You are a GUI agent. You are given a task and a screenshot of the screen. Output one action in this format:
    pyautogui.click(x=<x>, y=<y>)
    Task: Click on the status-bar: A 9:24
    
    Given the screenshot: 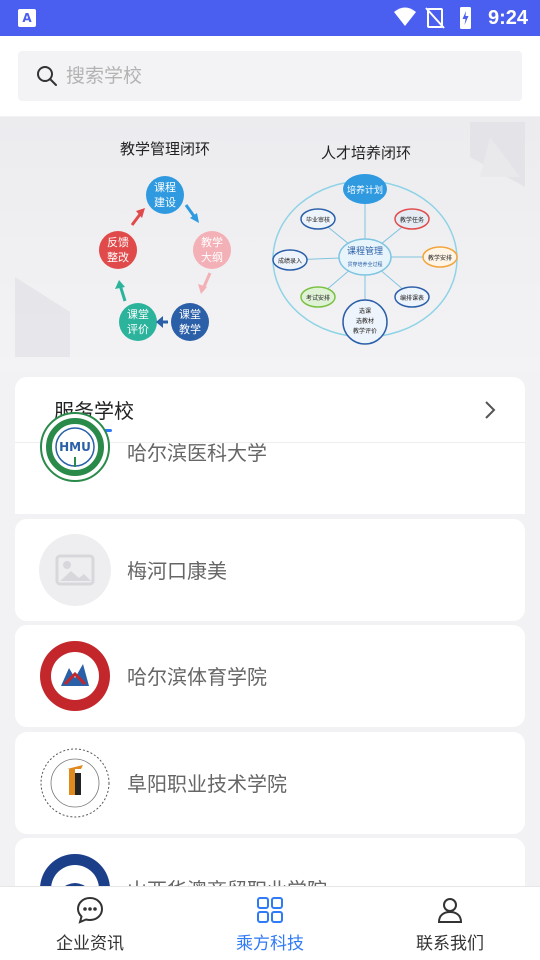 What is the action you would take?
    pyautogui.click(x=270, y=18)
    